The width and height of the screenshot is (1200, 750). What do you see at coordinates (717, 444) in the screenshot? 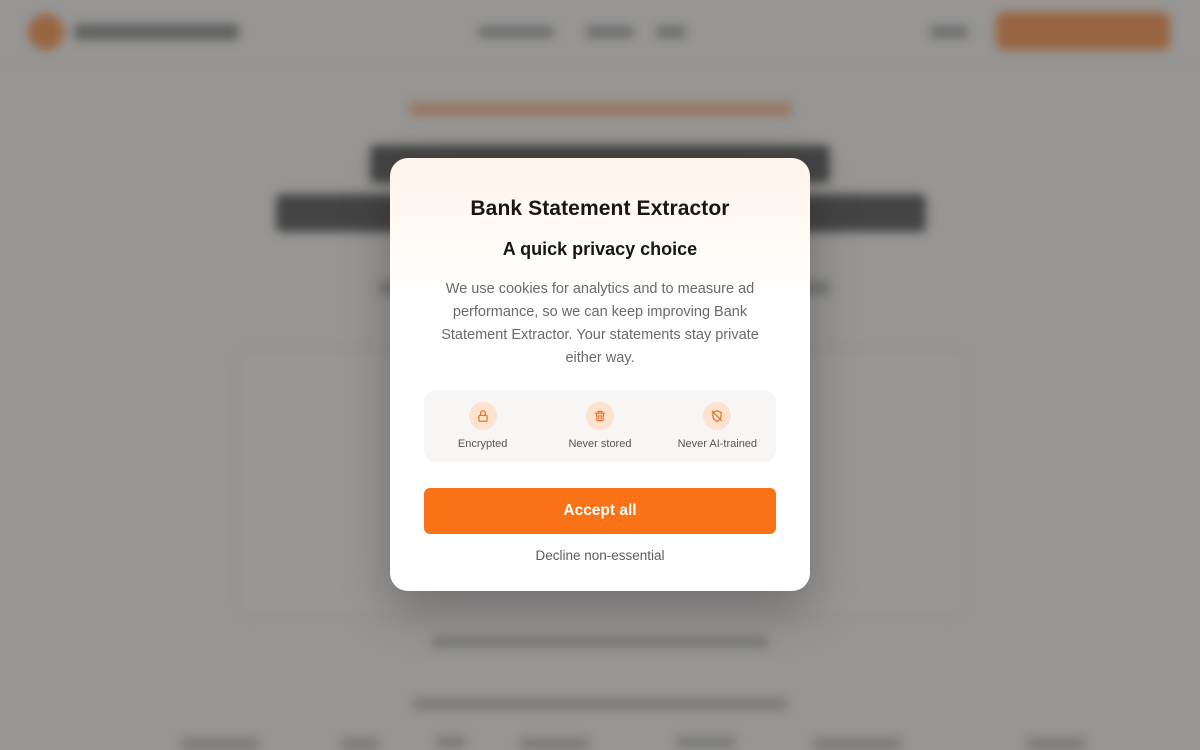
I see `feature-label: Never AI-trained` at bounding box center [717, 444].